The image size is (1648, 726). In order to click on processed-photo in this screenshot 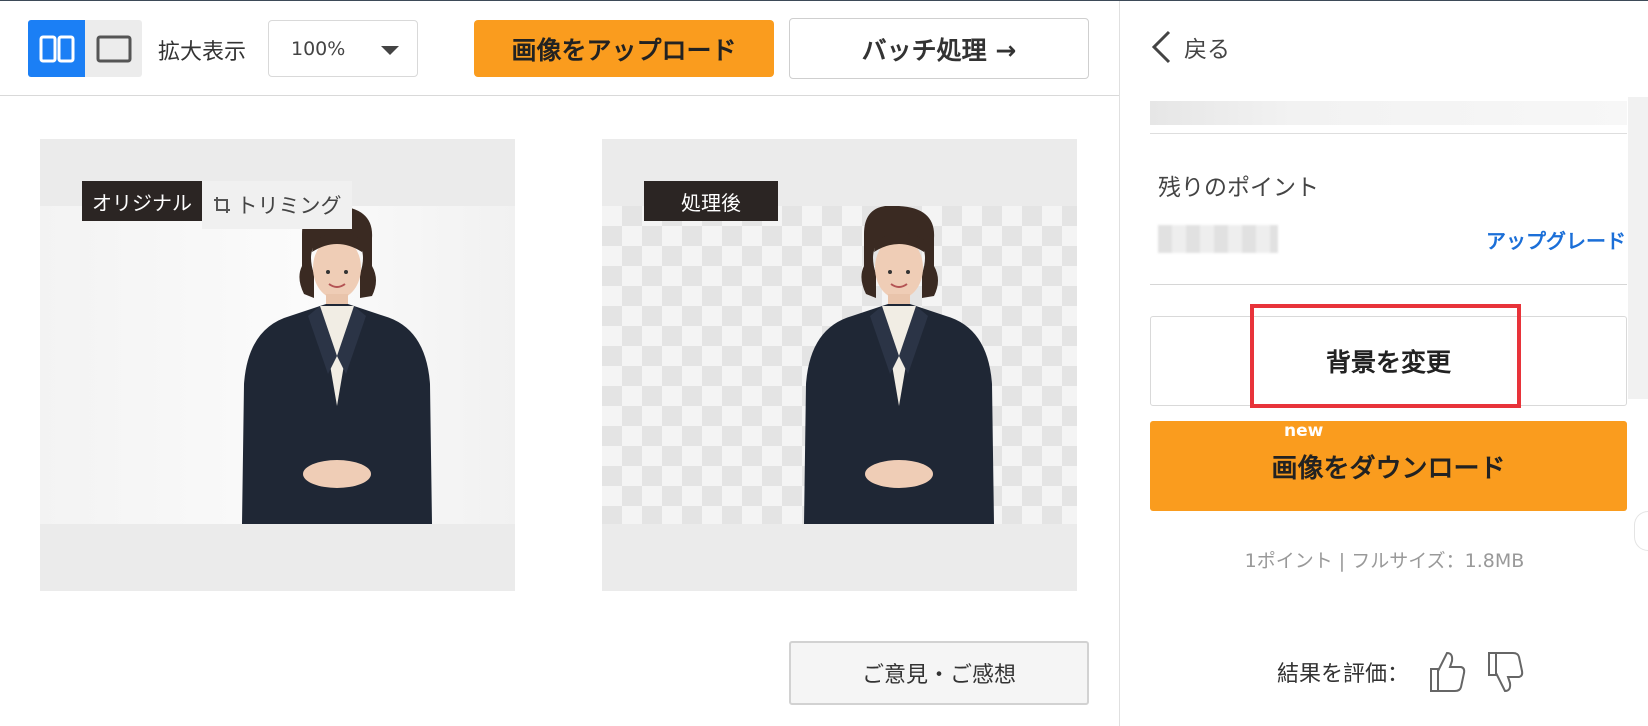, I will do `click(839, 365)`.